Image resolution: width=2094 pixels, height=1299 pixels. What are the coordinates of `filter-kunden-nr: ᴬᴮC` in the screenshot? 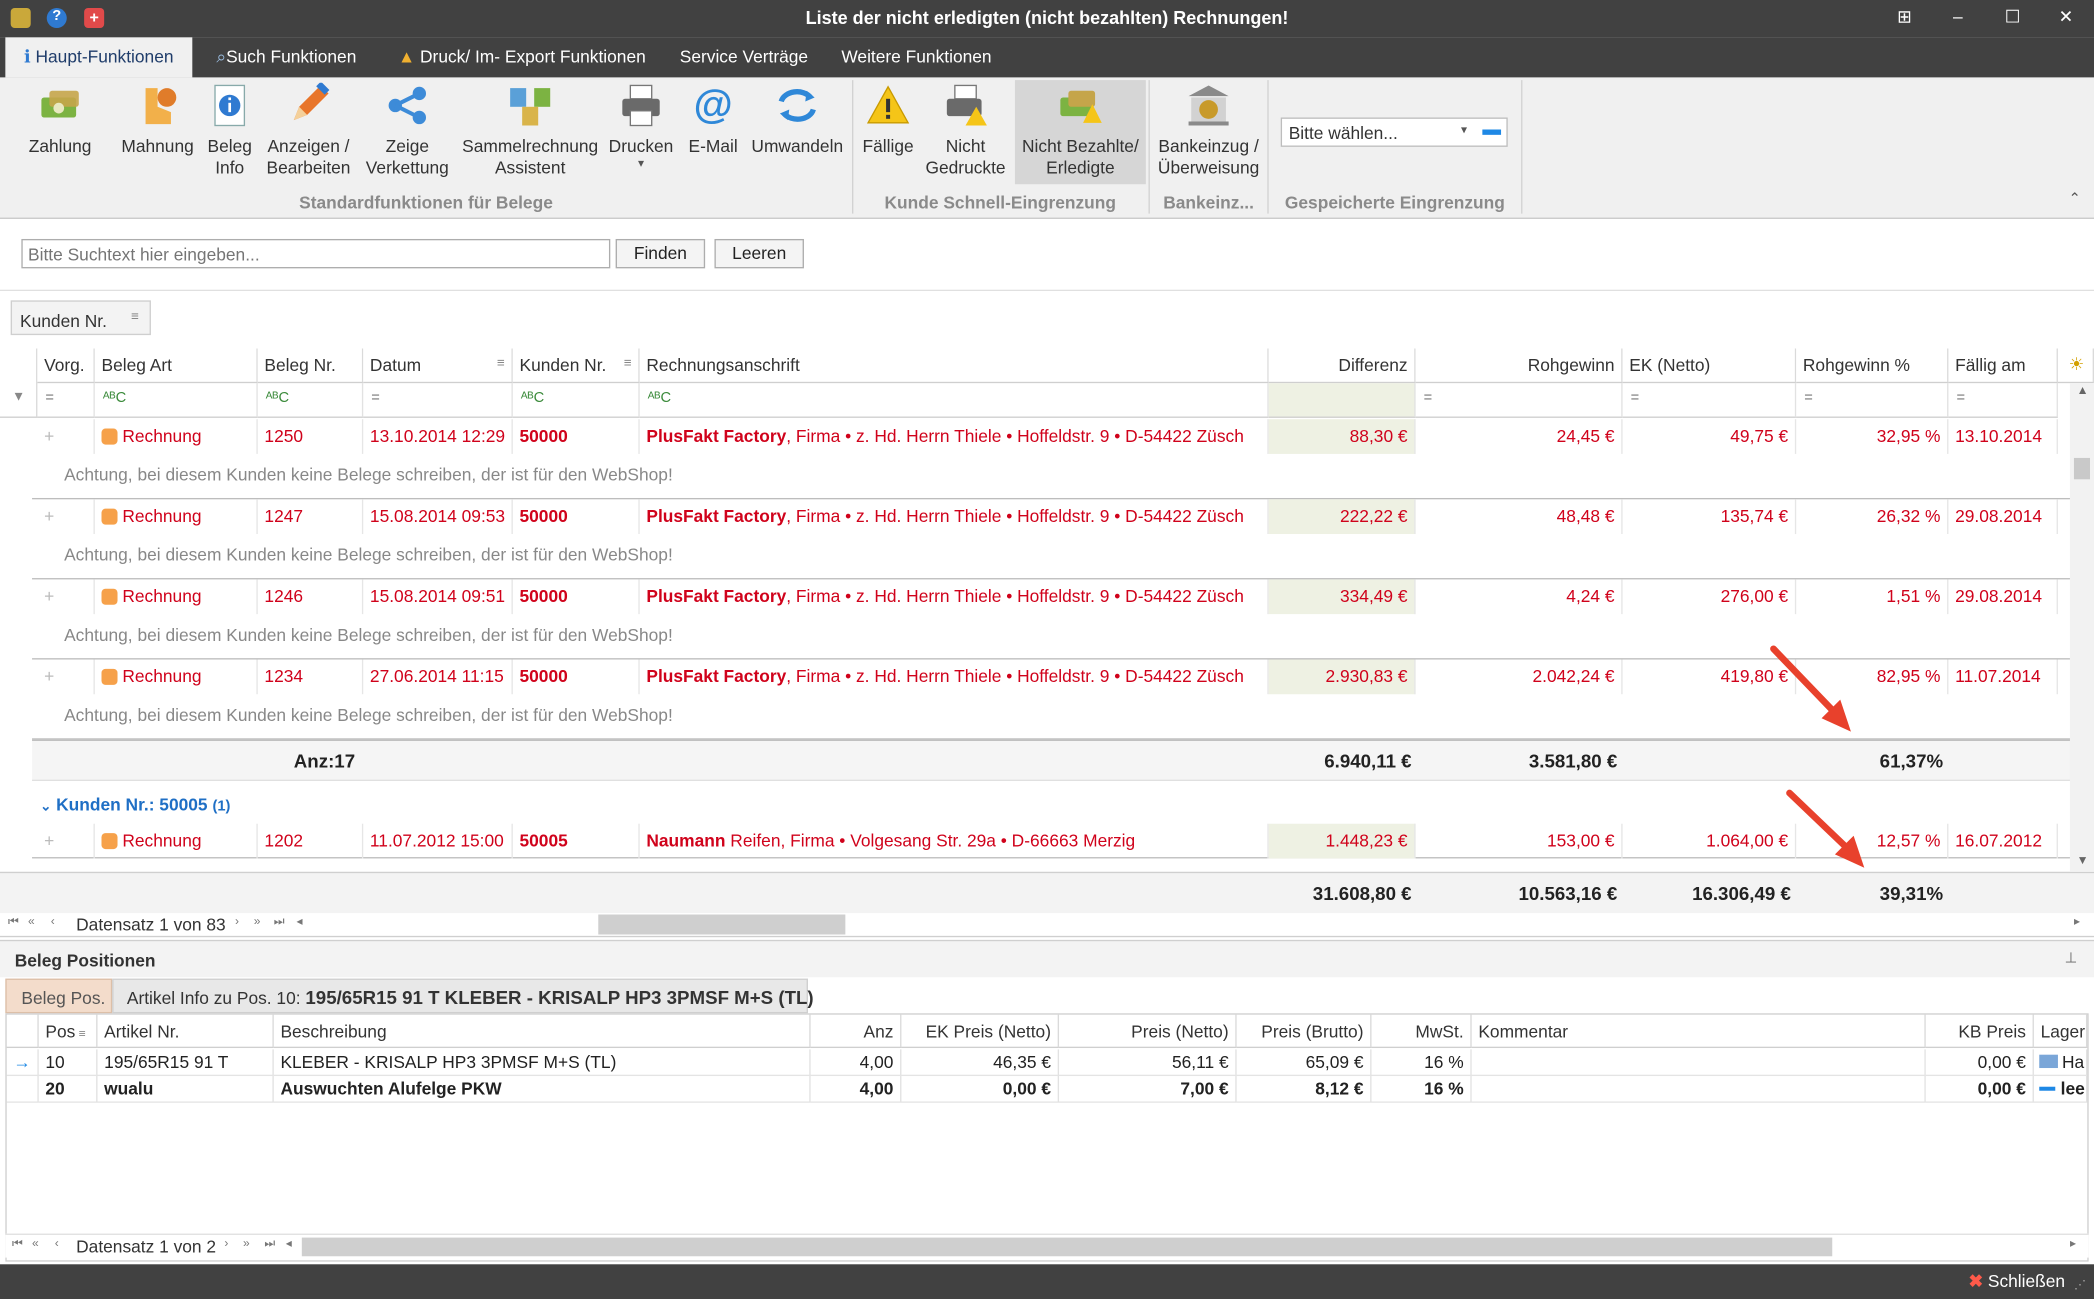 It's located at (576, 400).